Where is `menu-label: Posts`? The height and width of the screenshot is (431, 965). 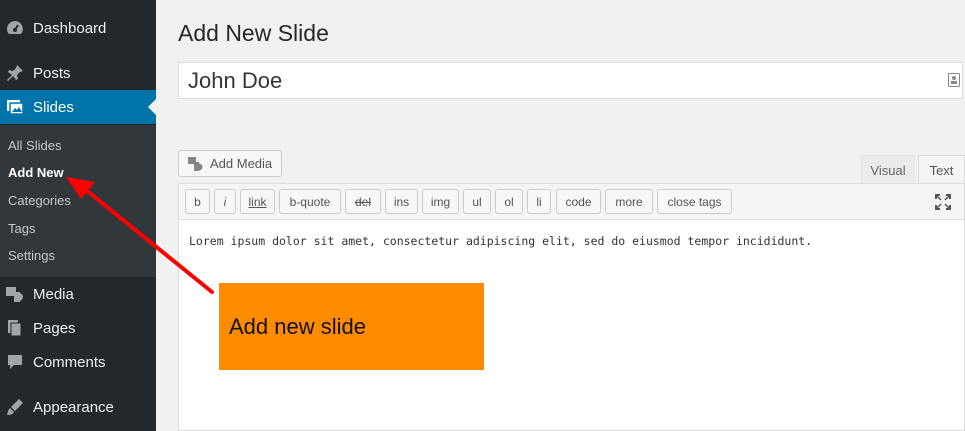 menu-label: Posts is located at coordinates (52, 73).